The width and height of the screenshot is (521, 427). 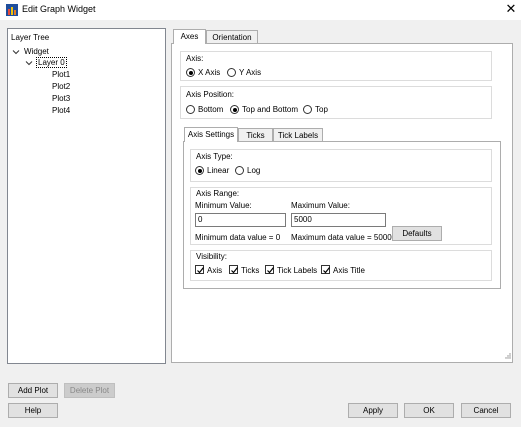 What do you see at coordinates (190, 109) in the screenshot?
I see `bottom-radio` at bounding box center [190, 109].